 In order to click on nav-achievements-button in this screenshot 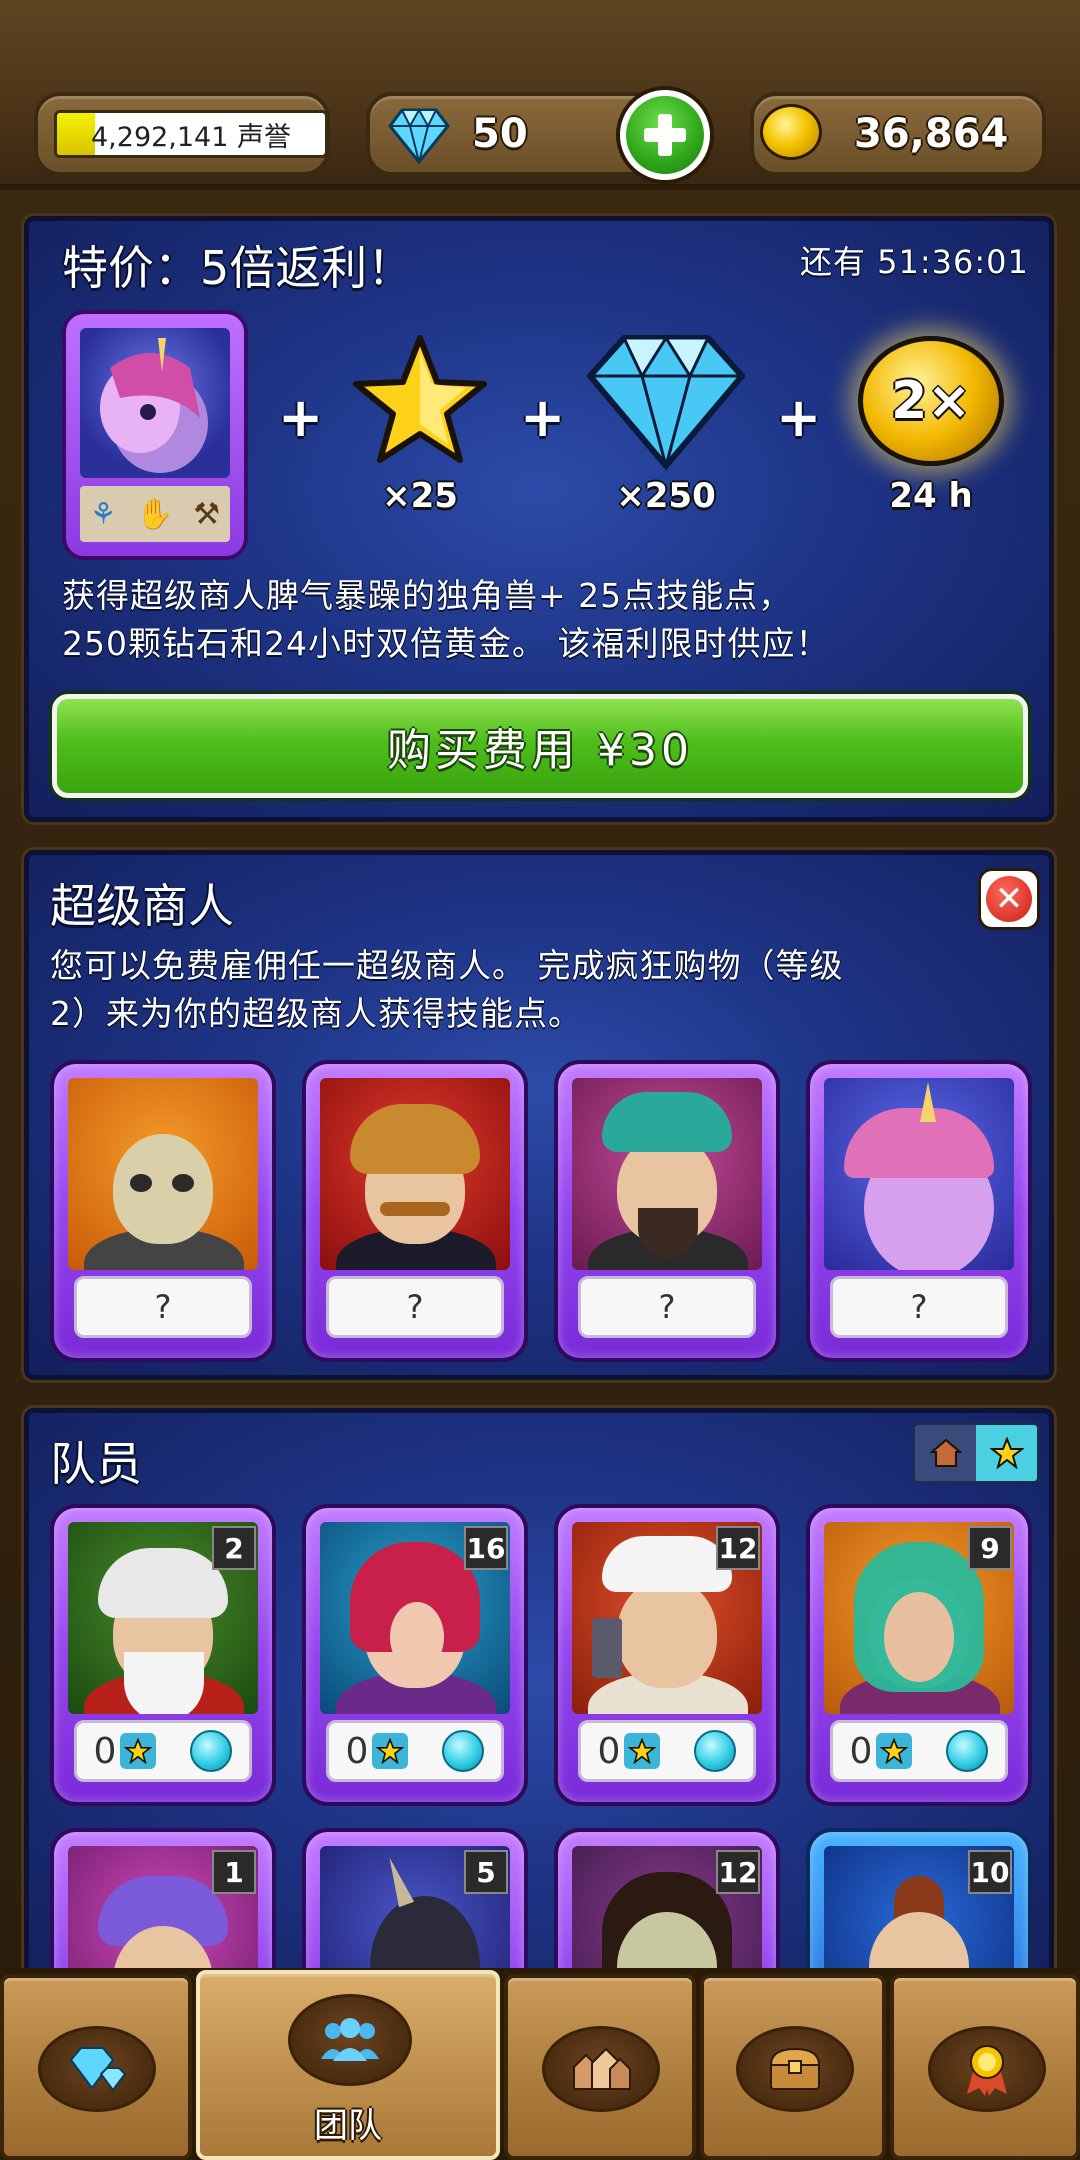, I will do `click(985, 2067)`.